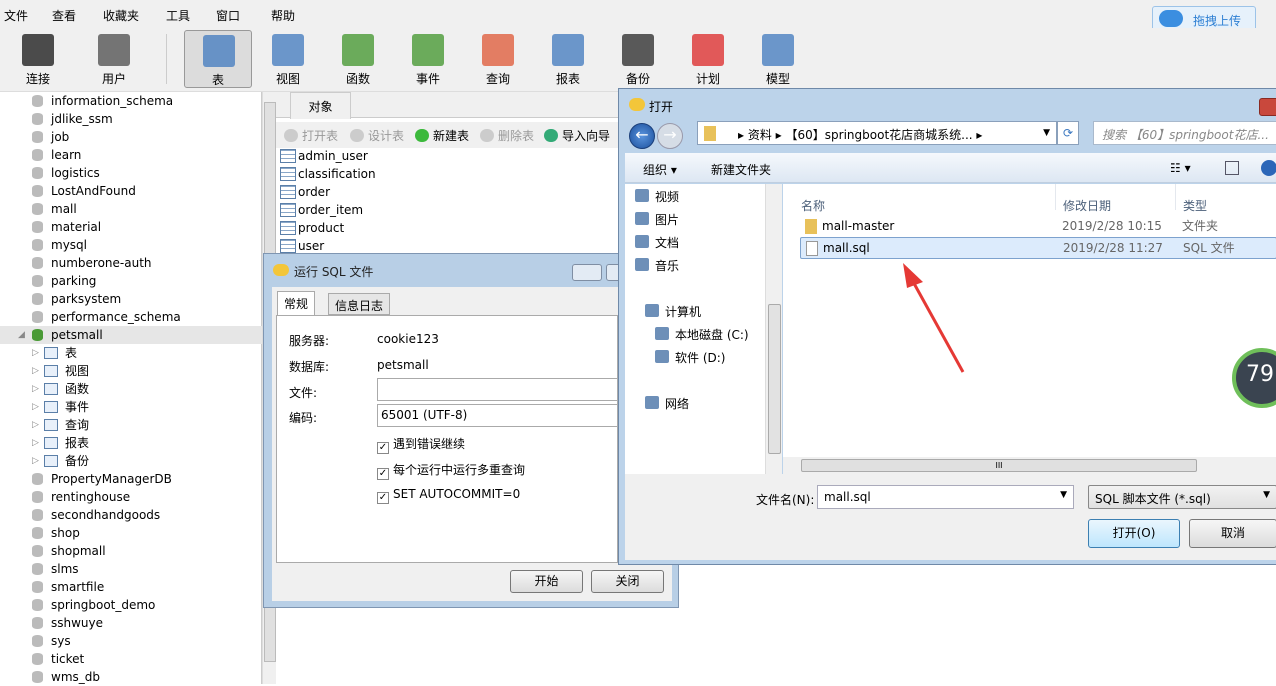  I want to click on toolbar-report-button: 报表, so click(568, 59).